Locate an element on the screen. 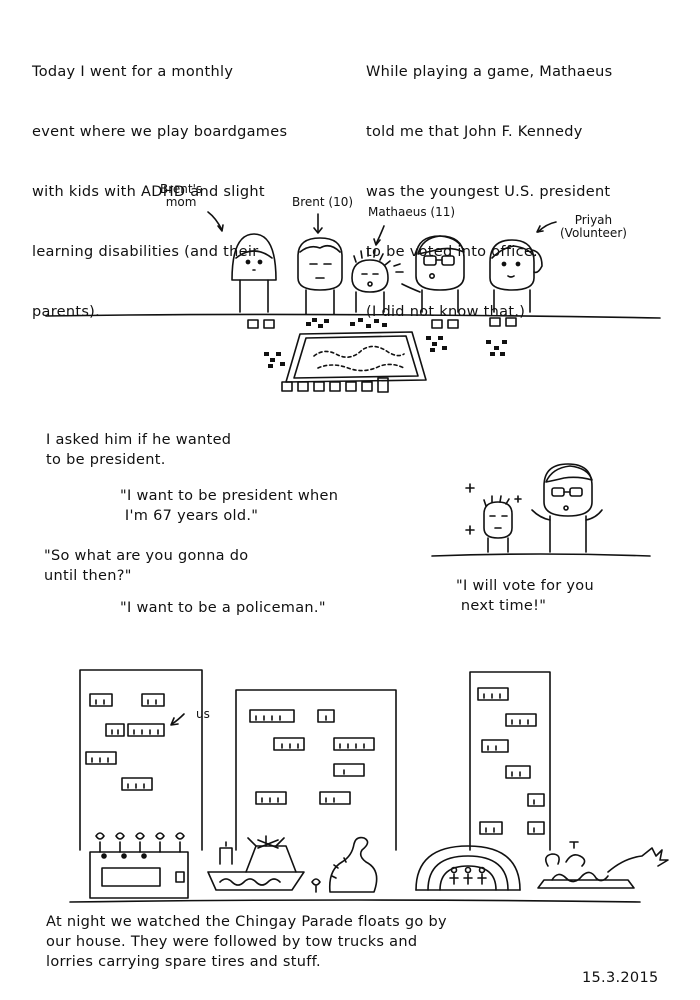 This screenshot has height=1000, width=700. float-swan is located at coordinates (344, 864).